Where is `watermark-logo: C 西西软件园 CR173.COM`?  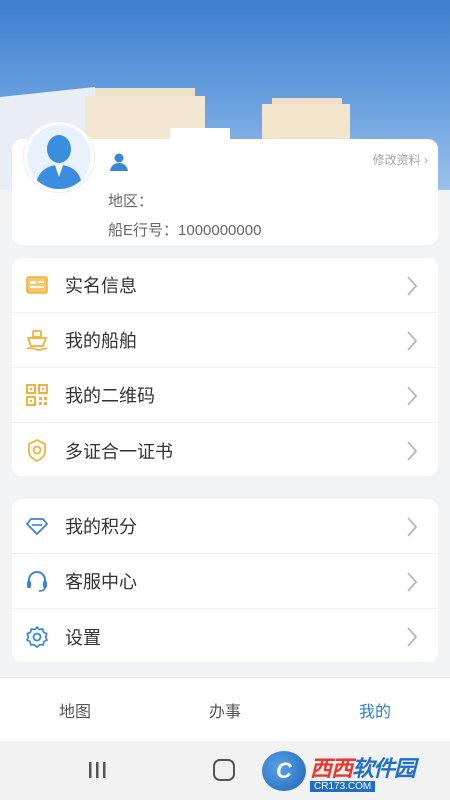
watermark-logo: C 西西软件园 CR173.COM is located at coordinates (347, 771).